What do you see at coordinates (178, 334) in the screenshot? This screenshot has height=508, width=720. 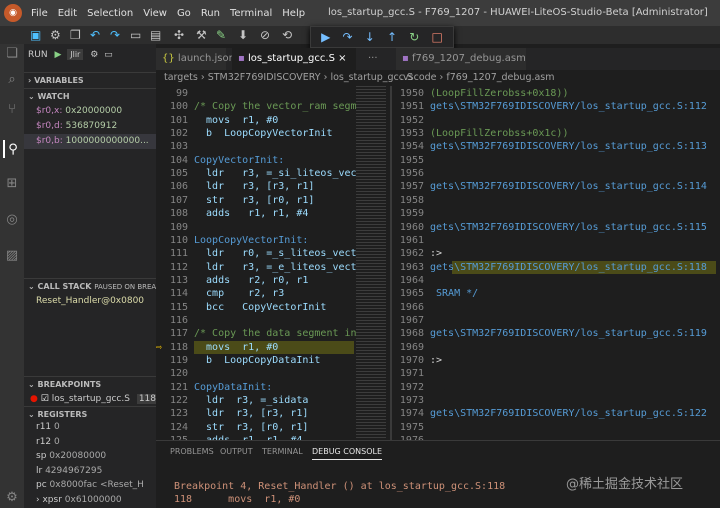 I see `line-number: 117` at bounding box center [178, 334].